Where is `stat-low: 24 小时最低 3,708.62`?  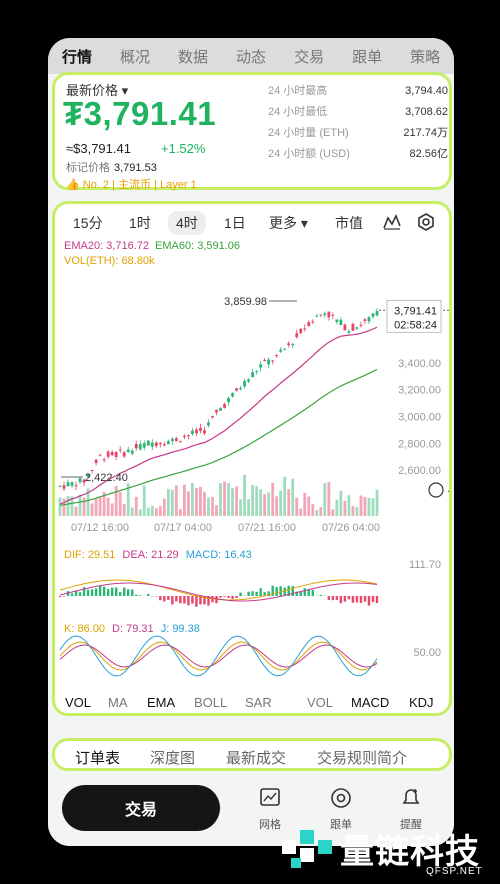 stat-low: 24 小时最低 3,708.62 is located at coordinates (358, 112).